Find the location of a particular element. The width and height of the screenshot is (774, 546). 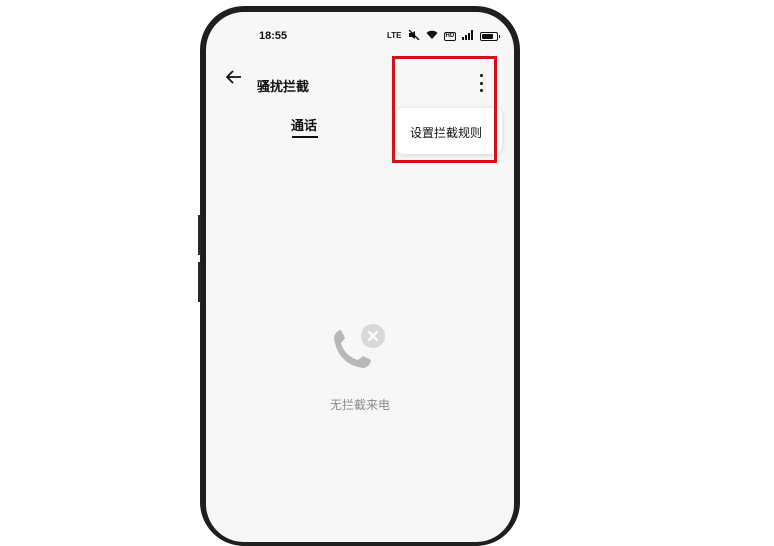

tab-calls: 通话 is located at coordinates (304, 124).